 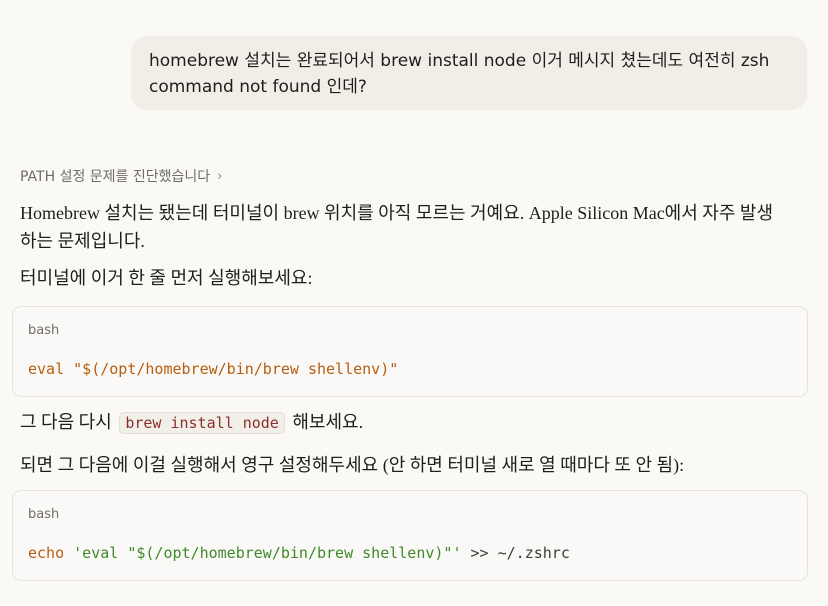 I want to click on code-keyword: echo, so click(x=46, y=553).